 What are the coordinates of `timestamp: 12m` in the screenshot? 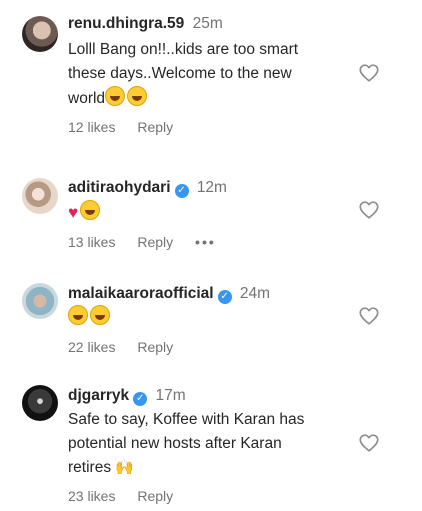 It's located at (211, 187).